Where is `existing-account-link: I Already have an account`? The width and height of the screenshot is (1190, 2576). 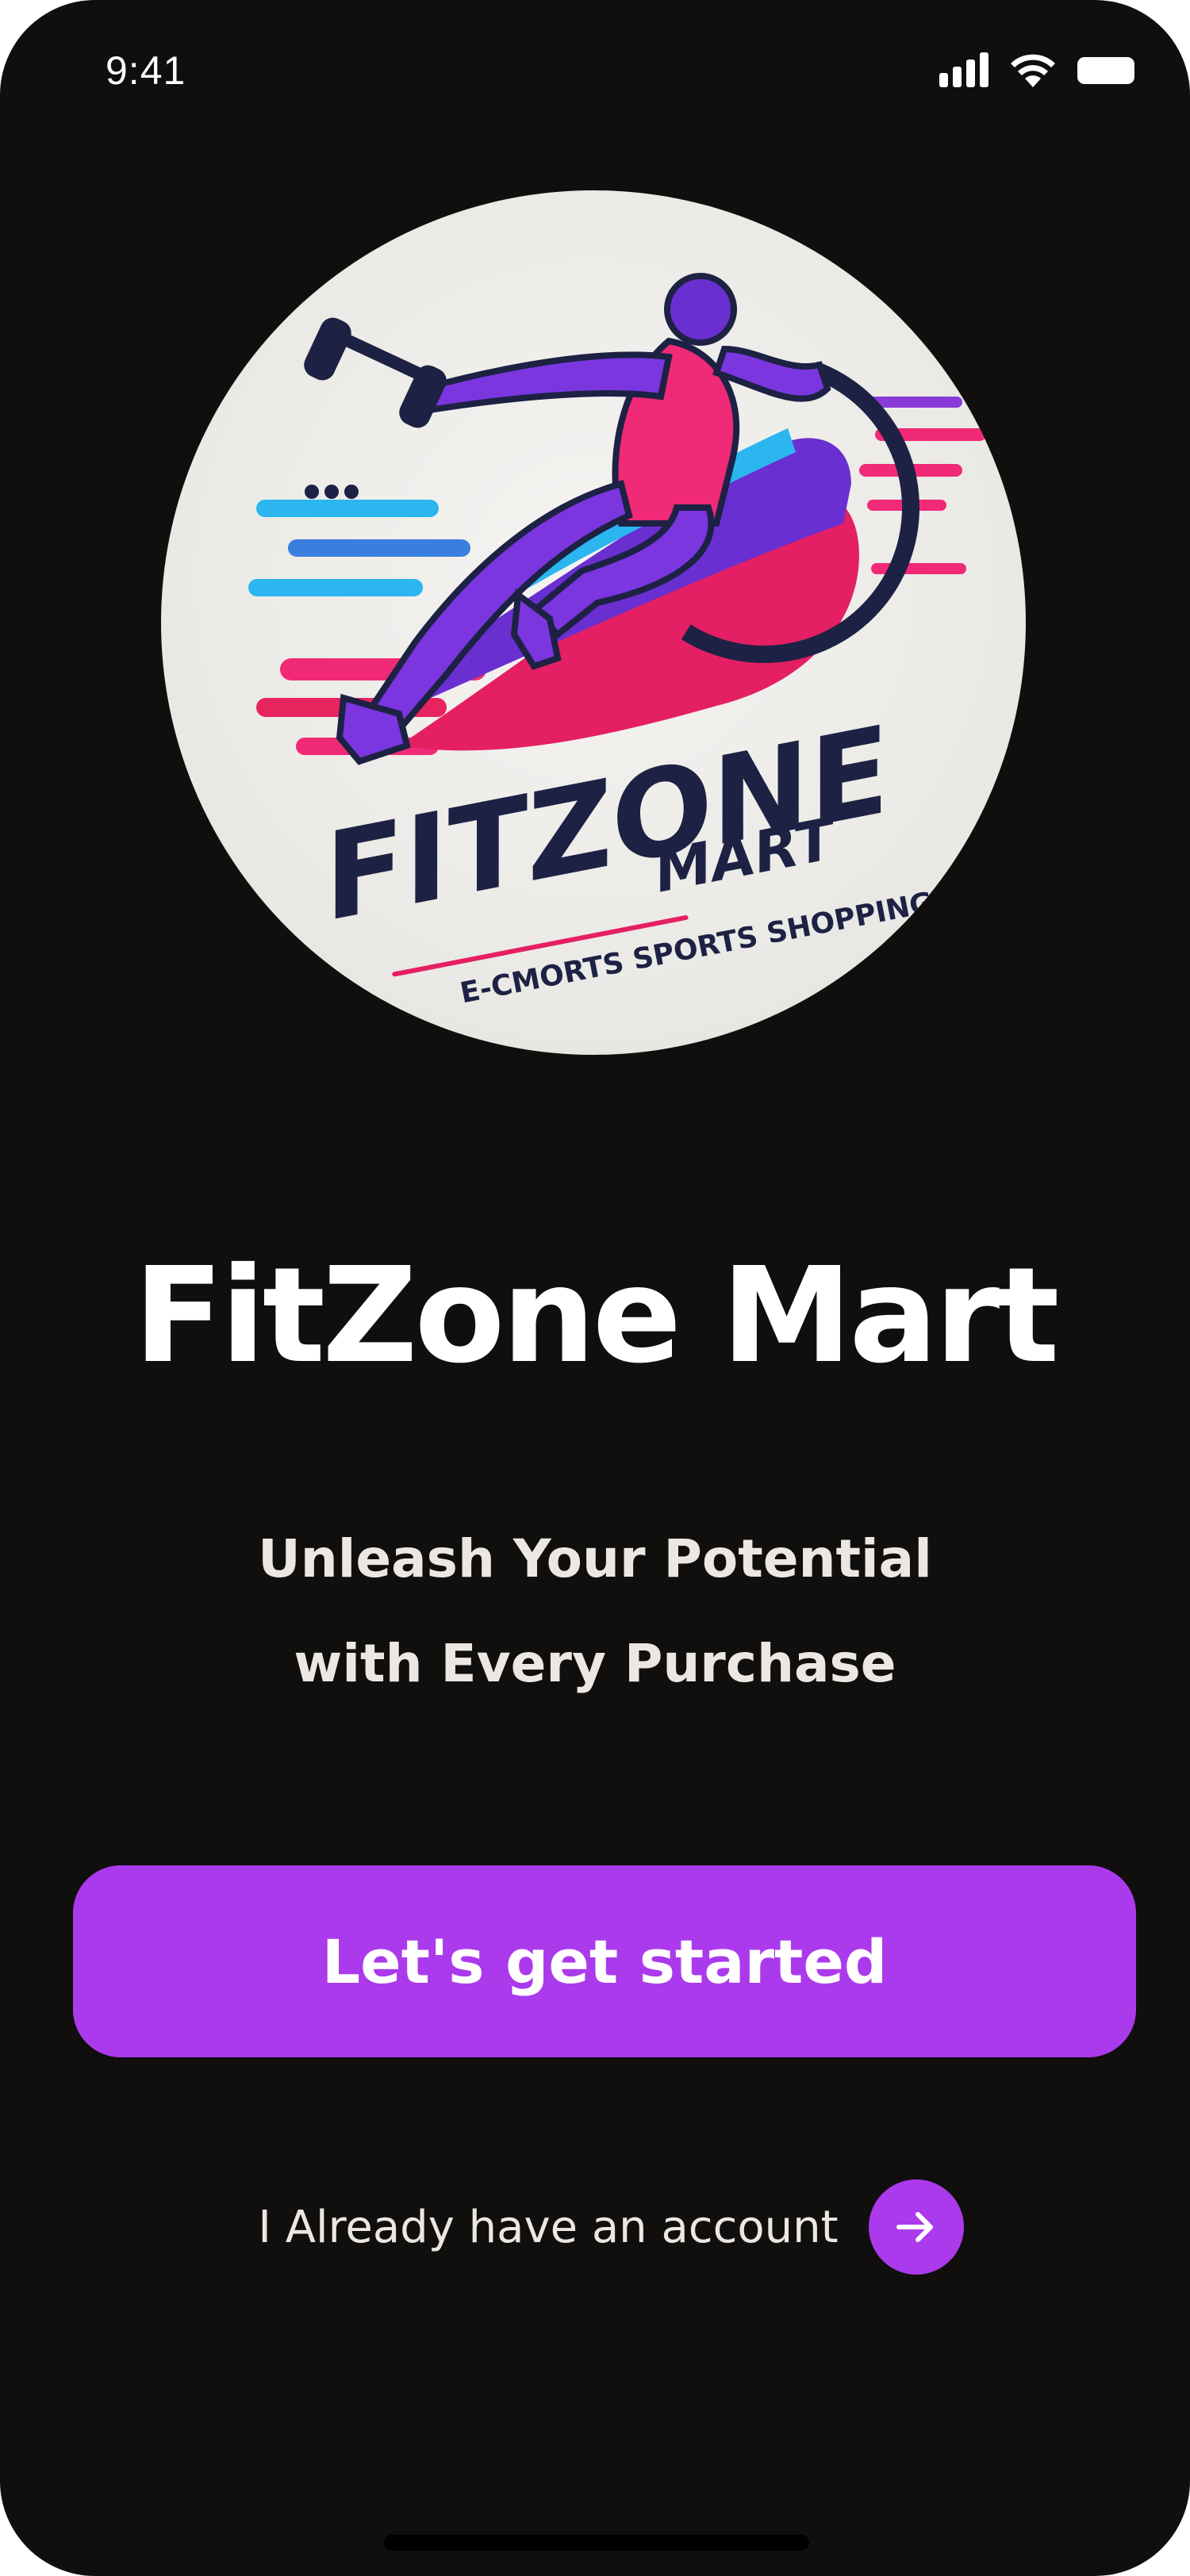 existing-account-link: I Already have an account is located at coordinates (595, 2227).